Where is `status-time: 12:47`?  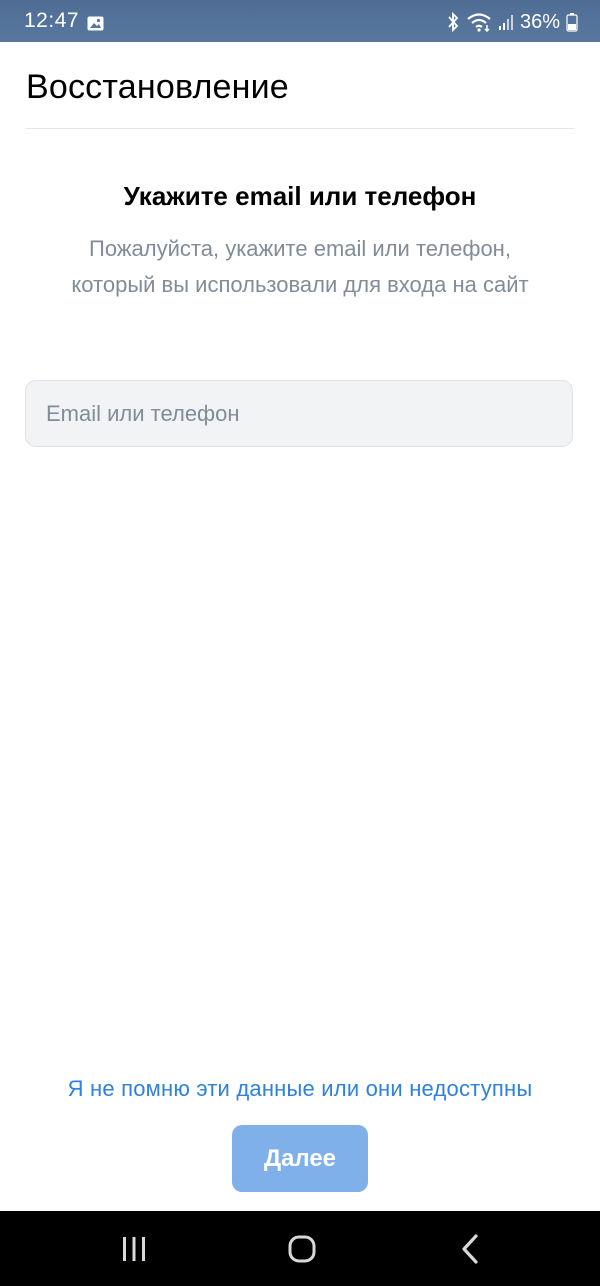
status-time: 12:47 is located at coordinates (52, 20).